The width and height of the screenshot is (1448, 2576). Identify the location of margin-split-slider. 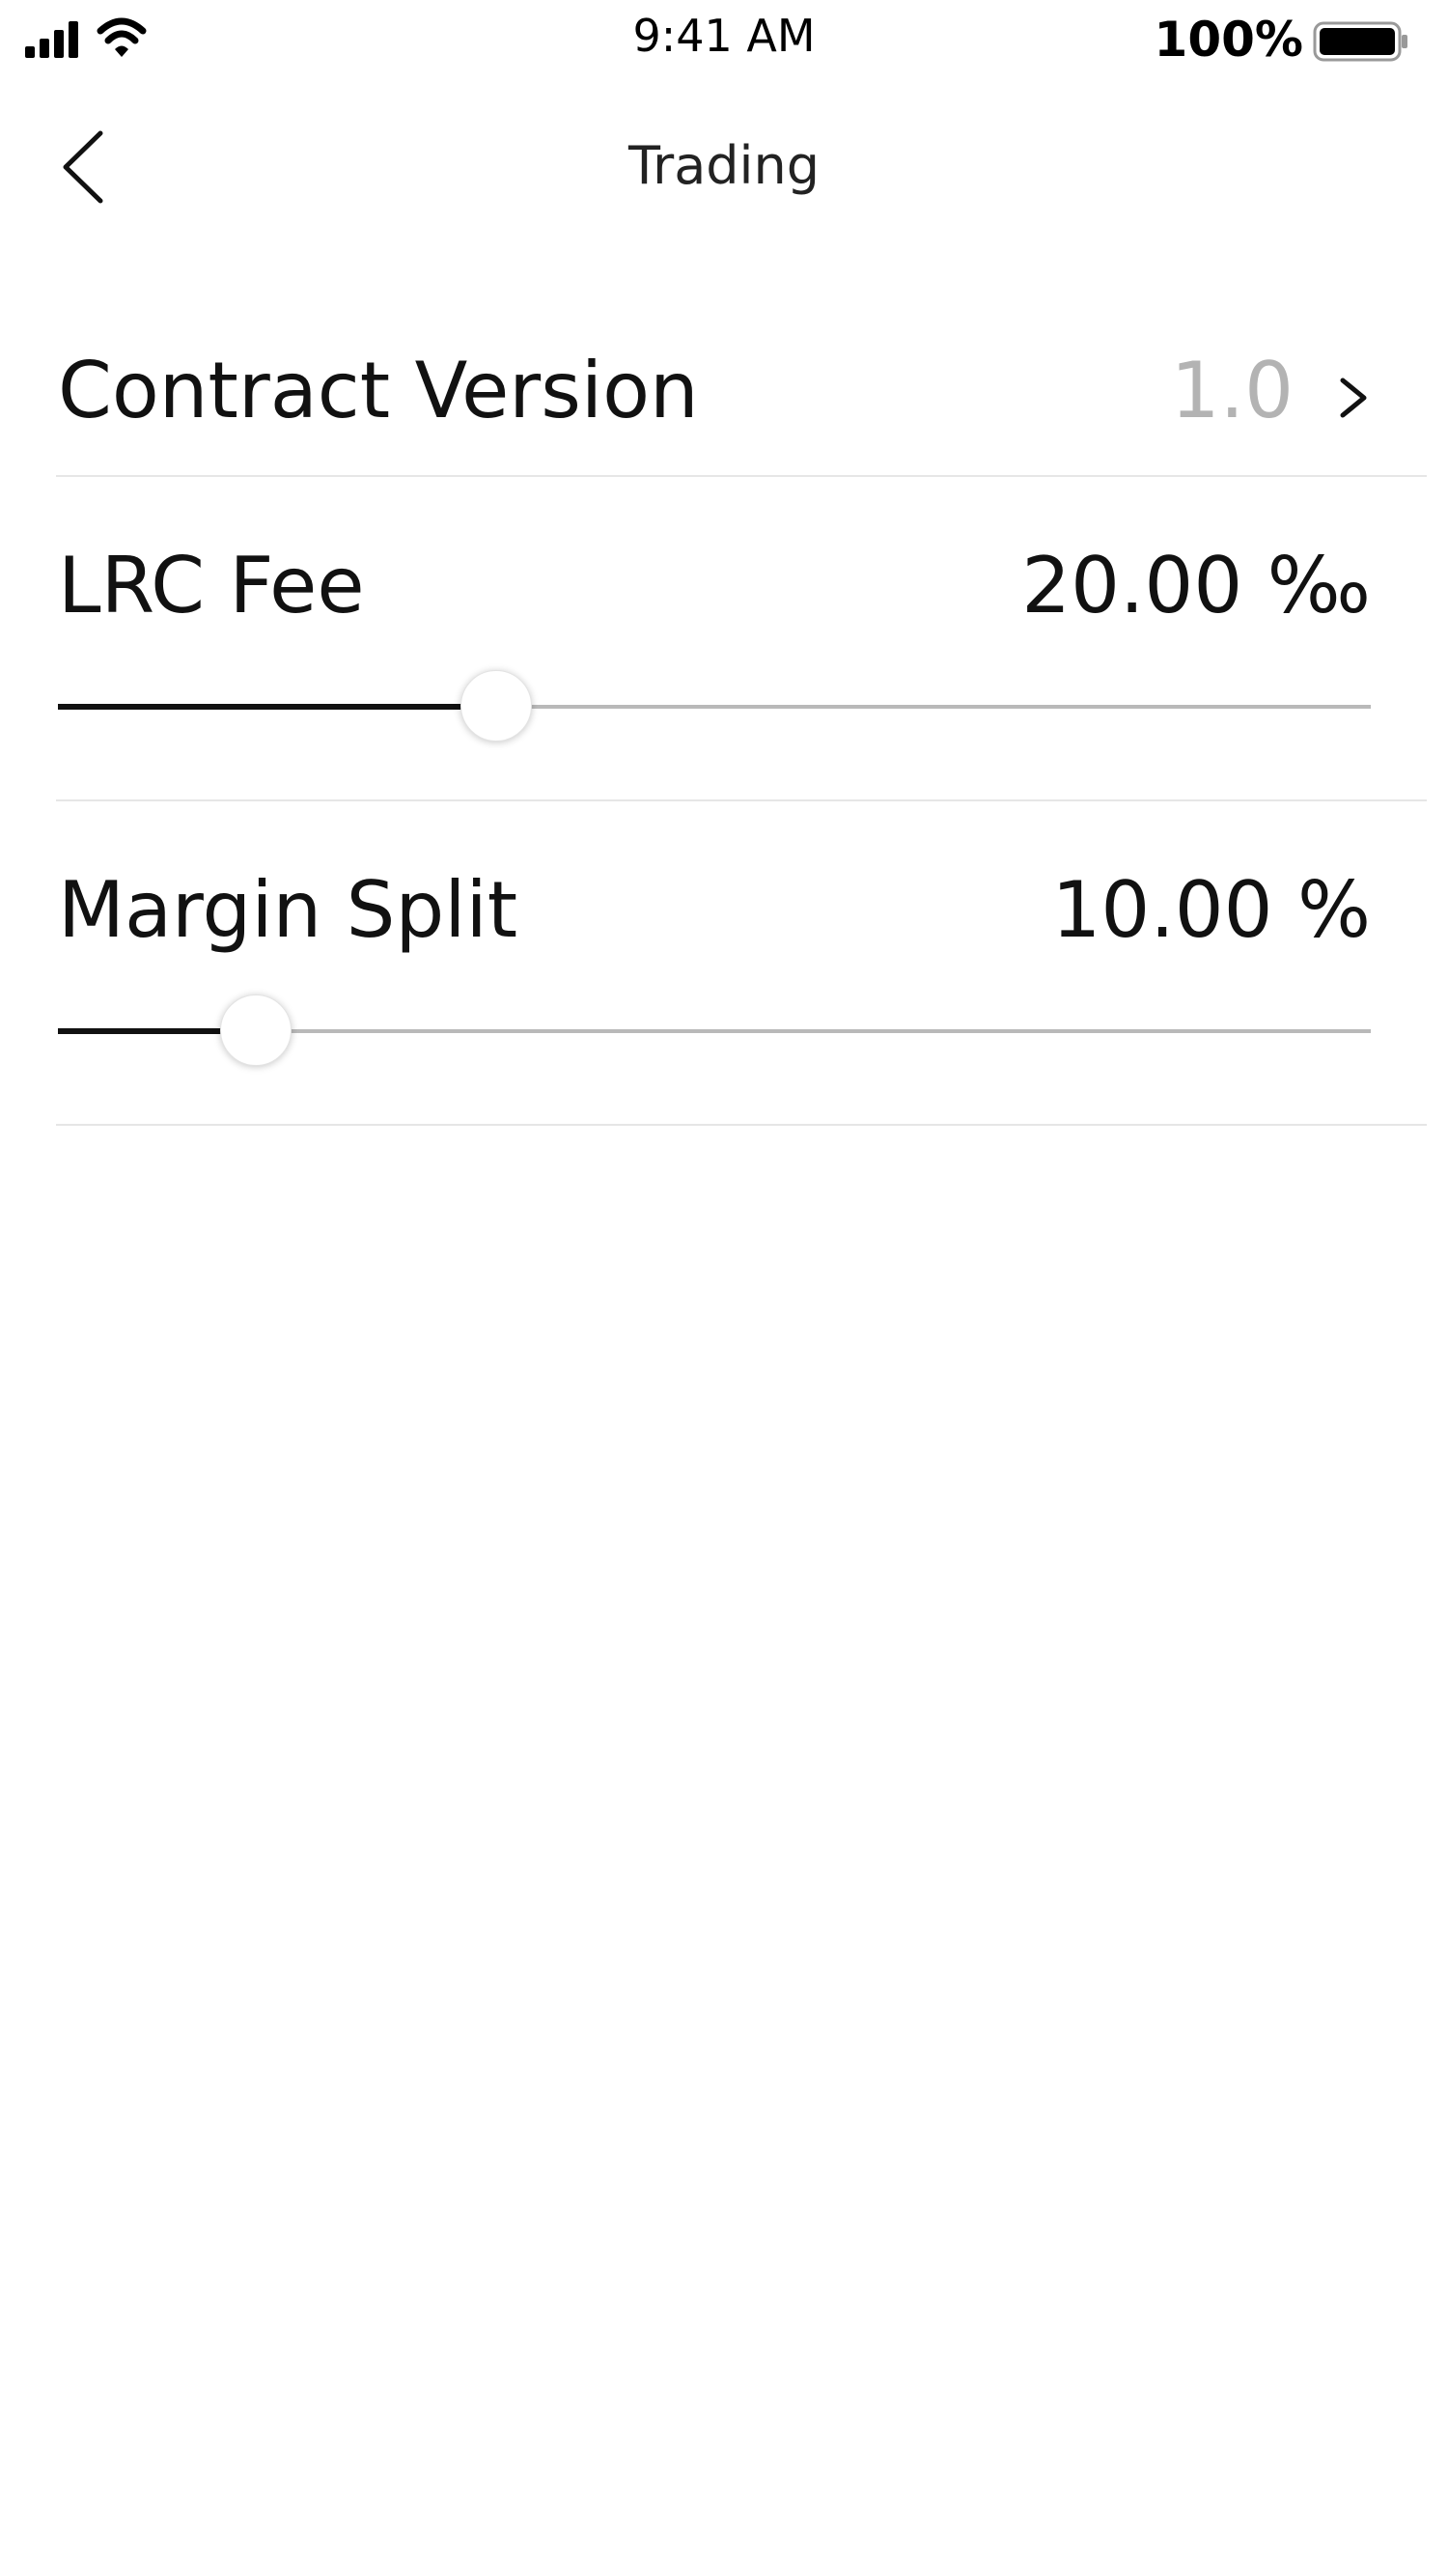
(715, 1031).